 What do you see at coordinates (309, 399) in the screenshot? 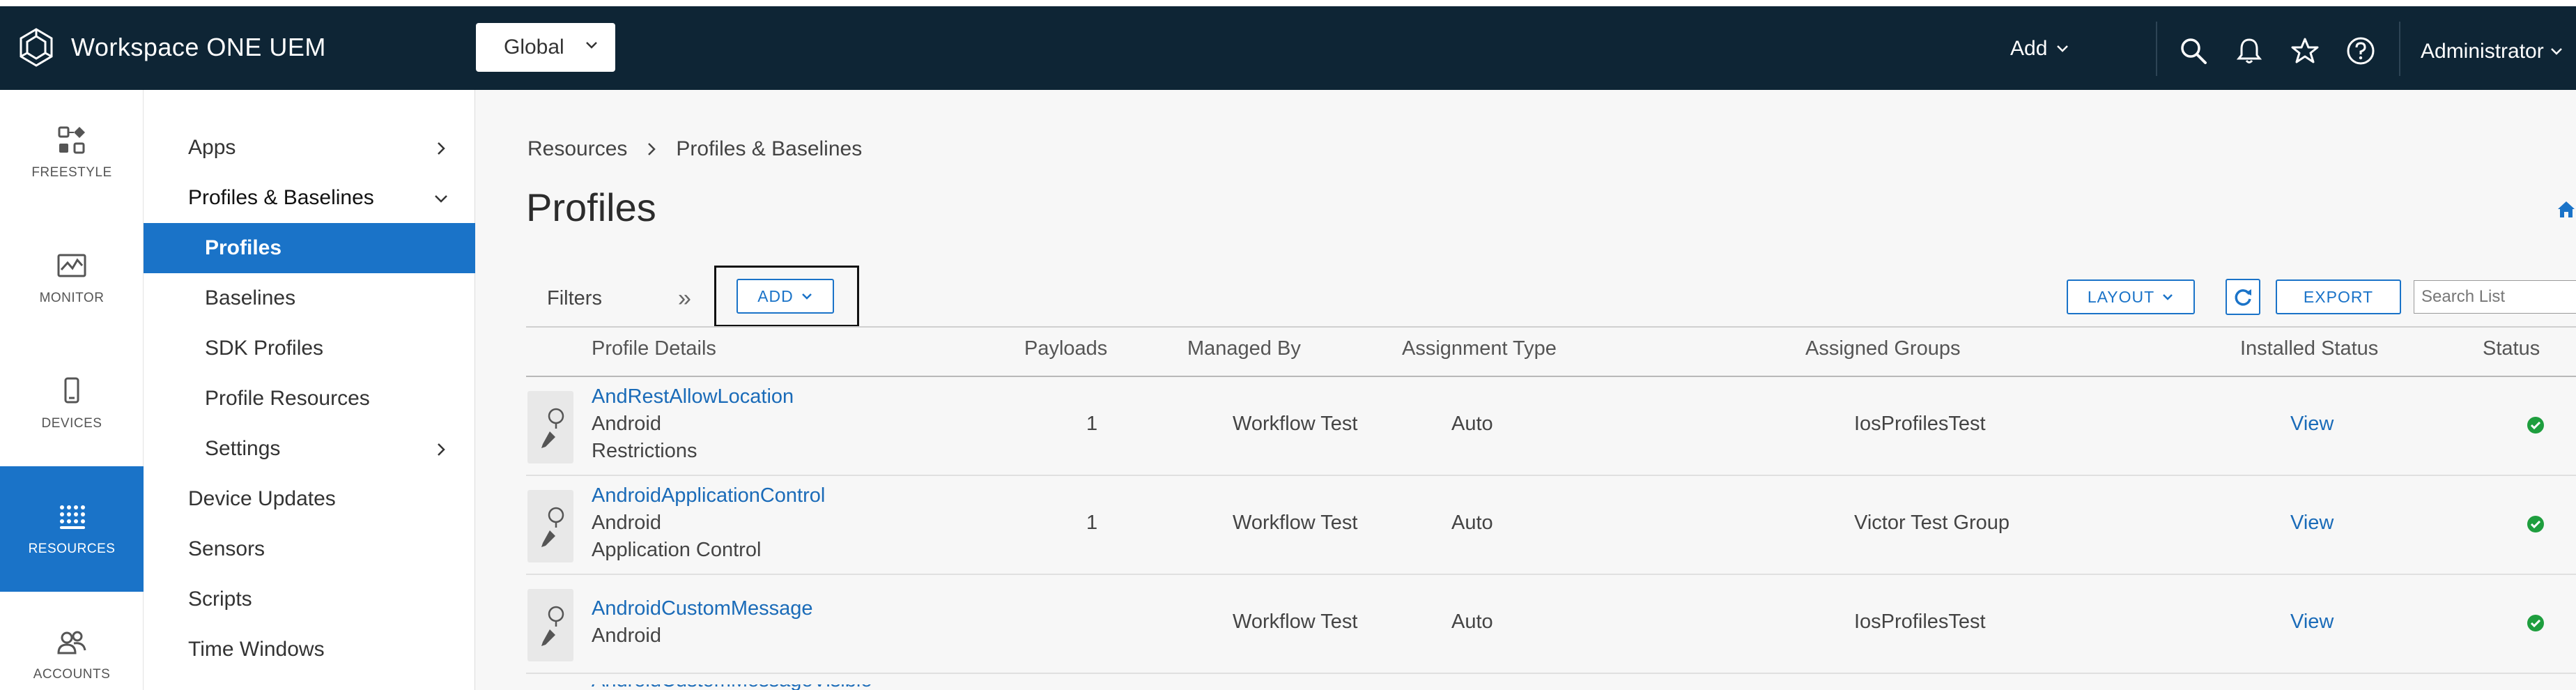
I see `nav-item-profile-resources: Profile Resources` at bounding box center [309, 399].